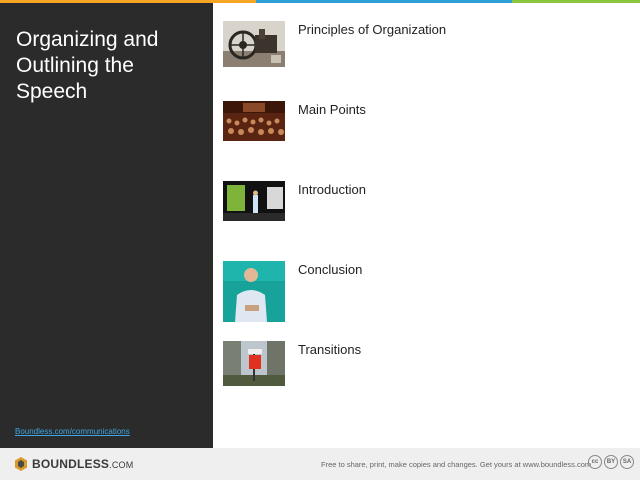  Describe the element at coordinates (254, 363) in the screenshot. I see `street-sign-photo` at that location.